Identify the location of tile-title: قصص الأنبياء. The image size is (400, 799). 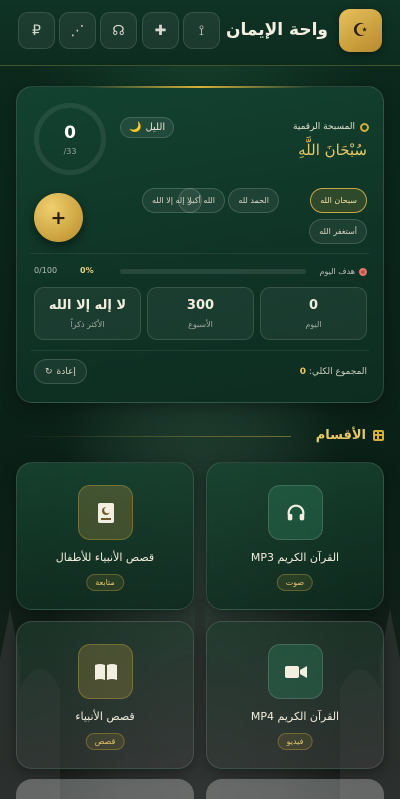
(105, 716).